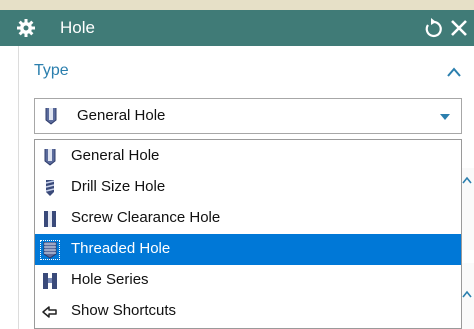 Image resolution: width=474 pixels, height=329 pixels. Describe the element at coordinates (459, 28) in the screenshot. I see `close-icon` at that location.